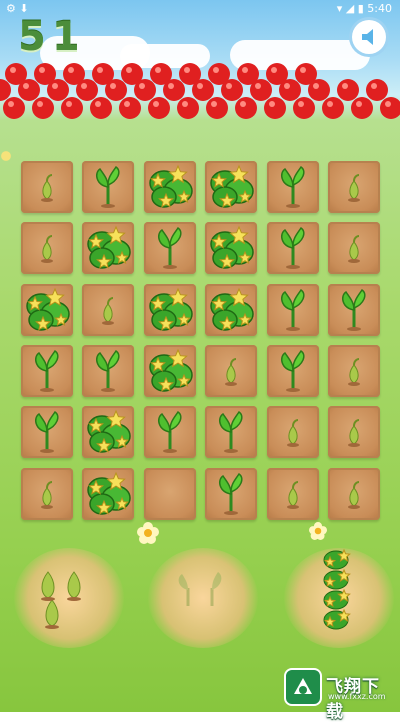  I want to click on watermark-subtitle: www.fxxz.com, so click(357, 696).